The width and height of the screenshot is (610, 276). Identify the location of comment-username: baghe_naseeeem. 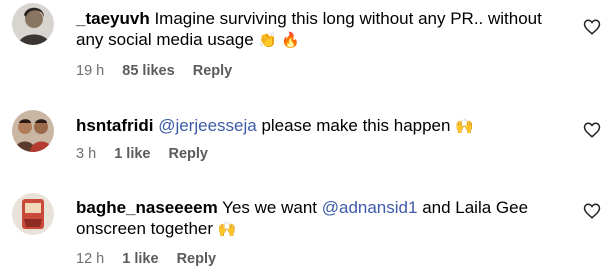
(147, 207).